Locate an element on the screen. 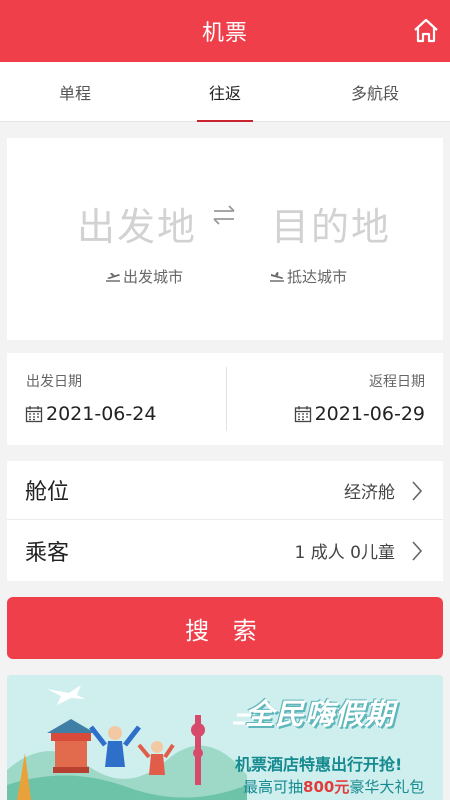  depart-date-value: 2021-06-24 is located at coordinates (101, 414).